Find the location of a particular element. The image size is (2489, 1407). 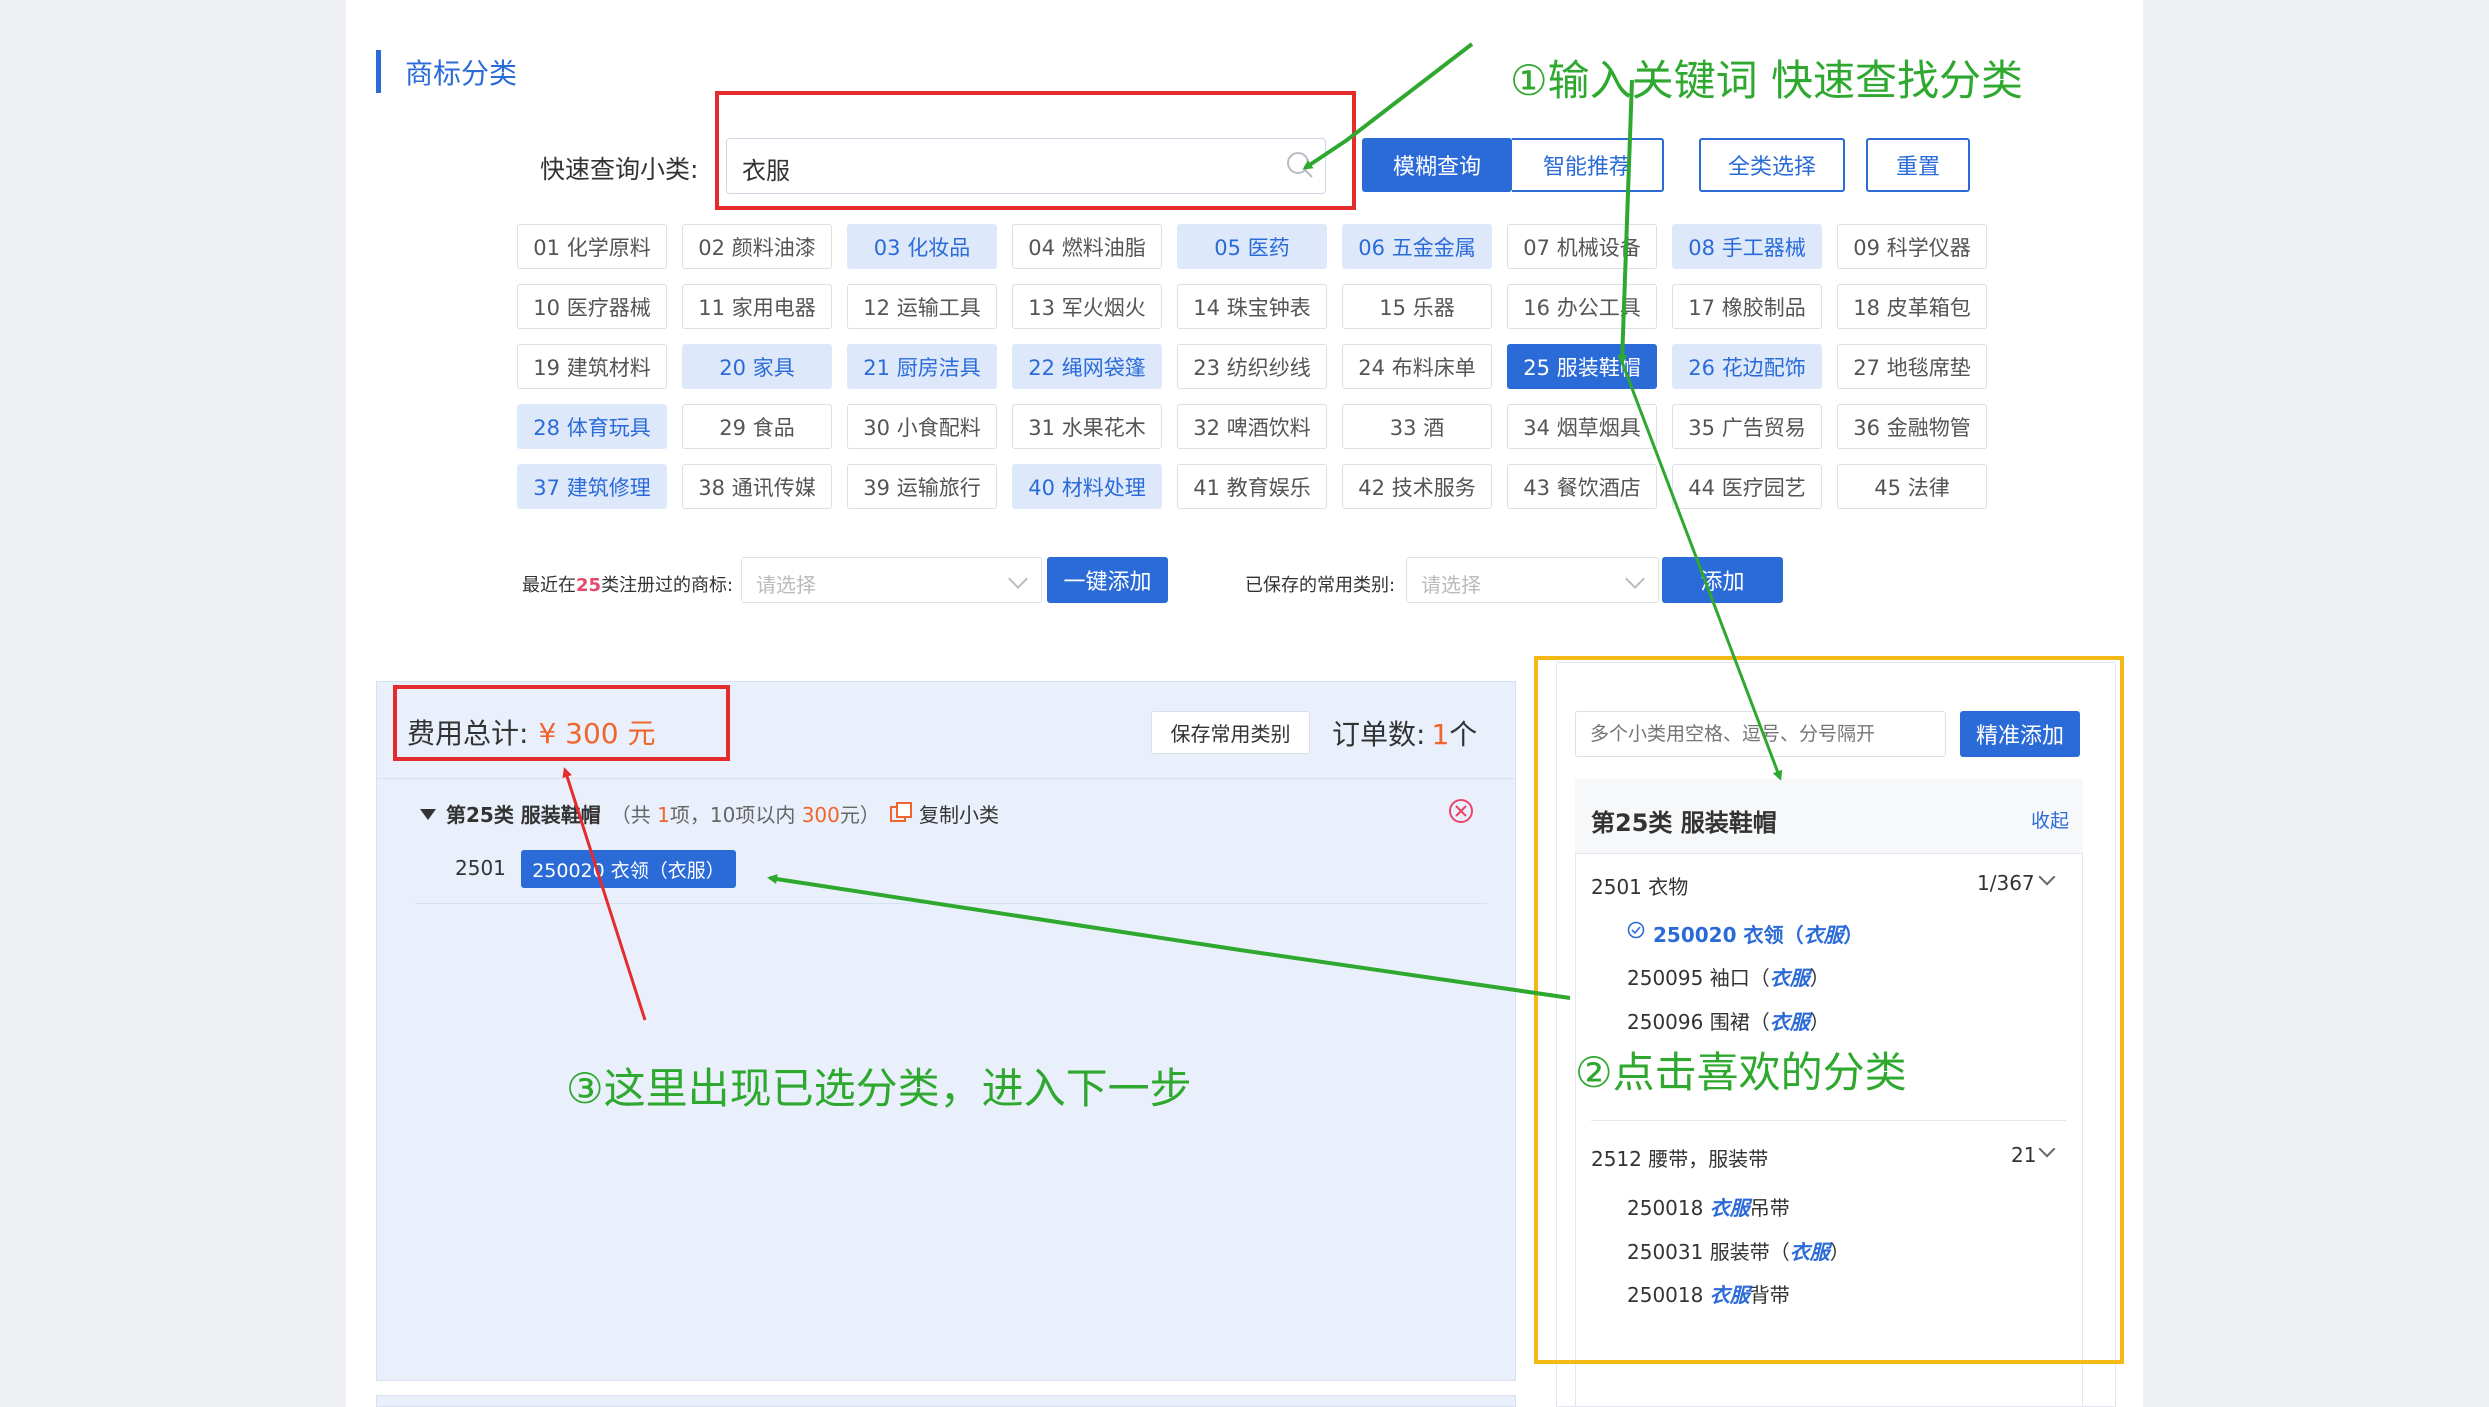

class-button-27: 27 地毯席垫 is located at coordinates (1912, 366).